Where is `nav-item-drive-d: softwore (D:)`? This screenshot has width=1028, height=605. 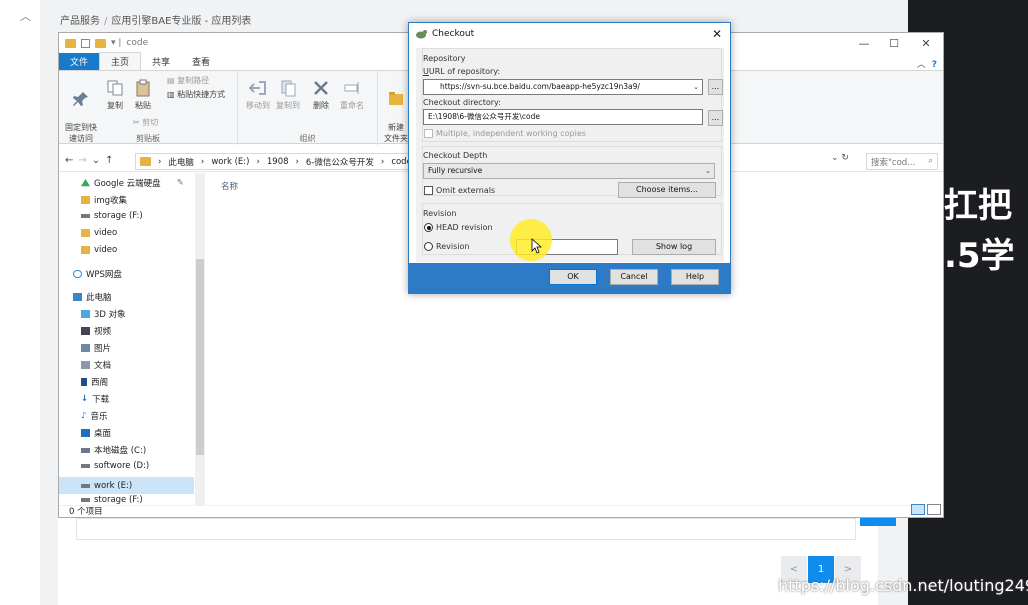 nav-item-drive-d: softwore (D:) is located at coordinates (115, 466).